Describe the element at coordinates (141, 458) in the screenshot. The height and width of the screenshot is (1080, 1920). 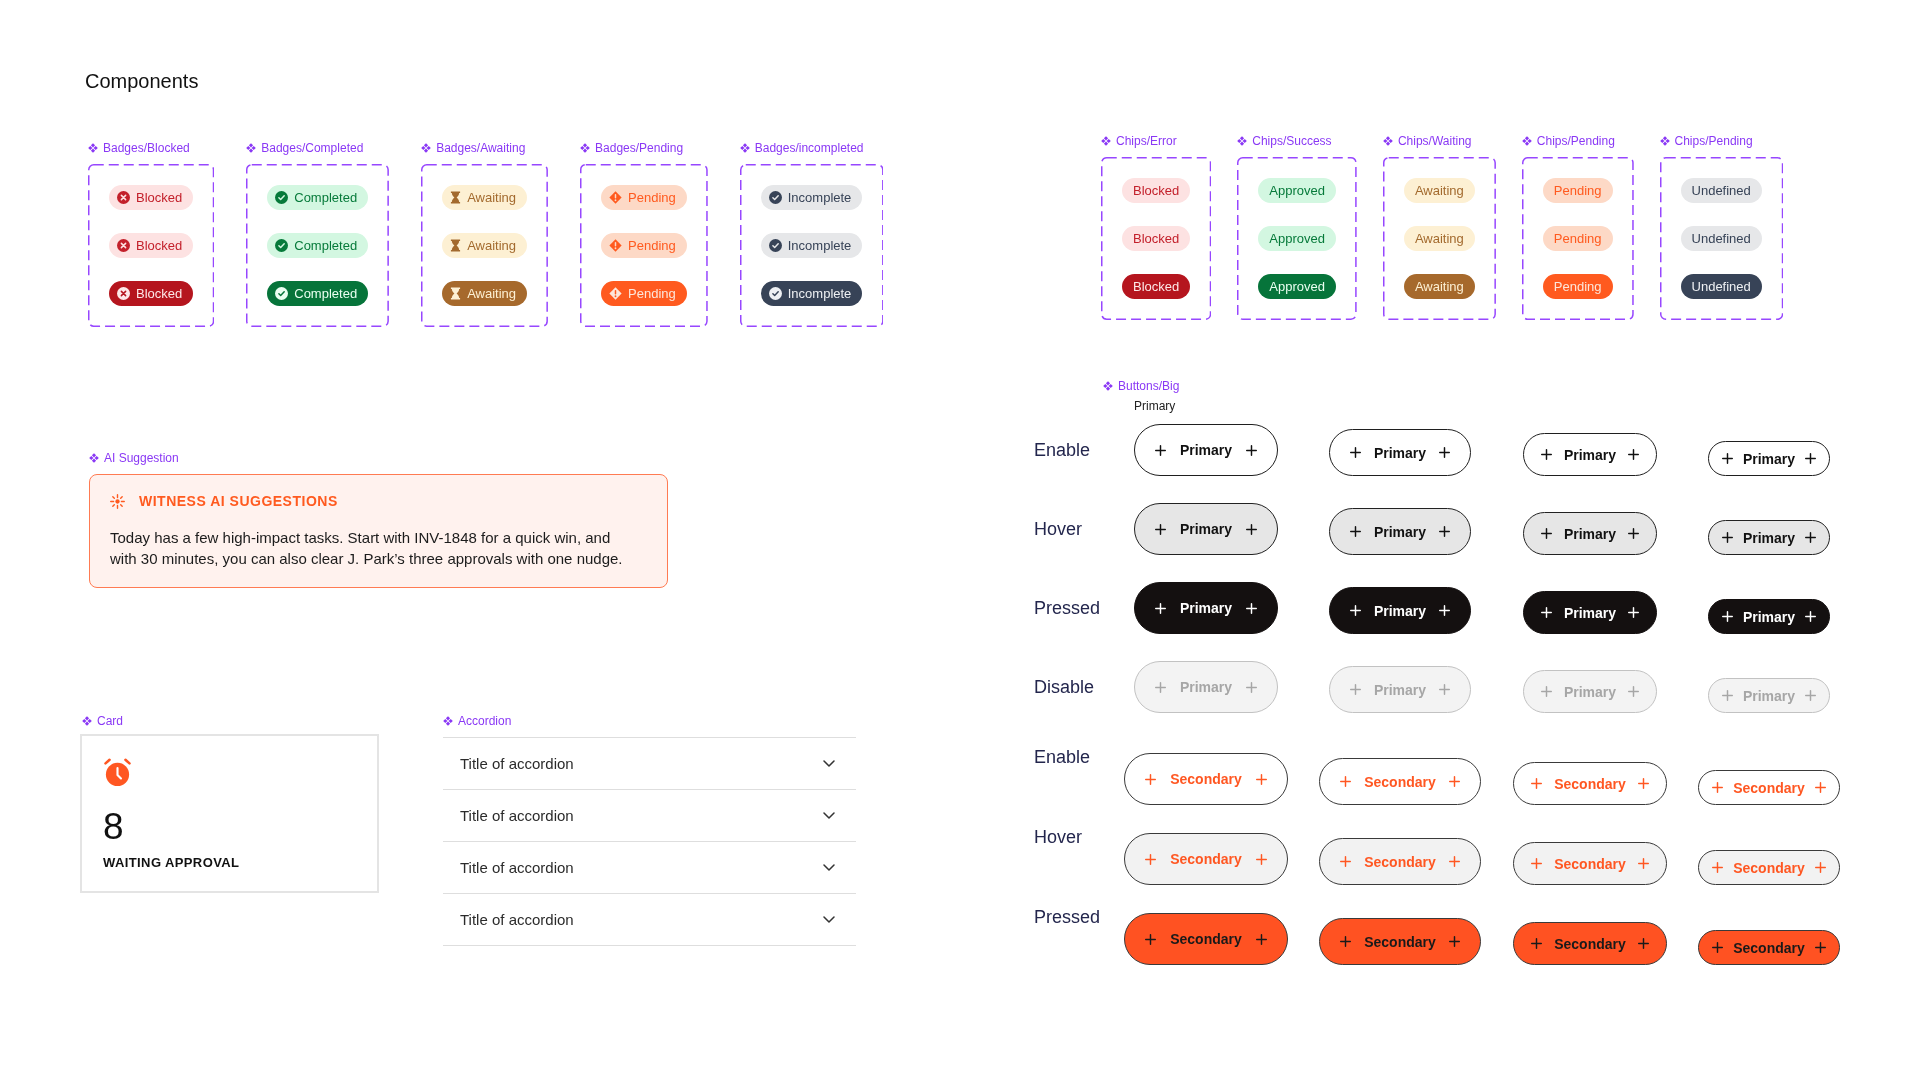
I see `section-label: AI Suggestion` at that location.